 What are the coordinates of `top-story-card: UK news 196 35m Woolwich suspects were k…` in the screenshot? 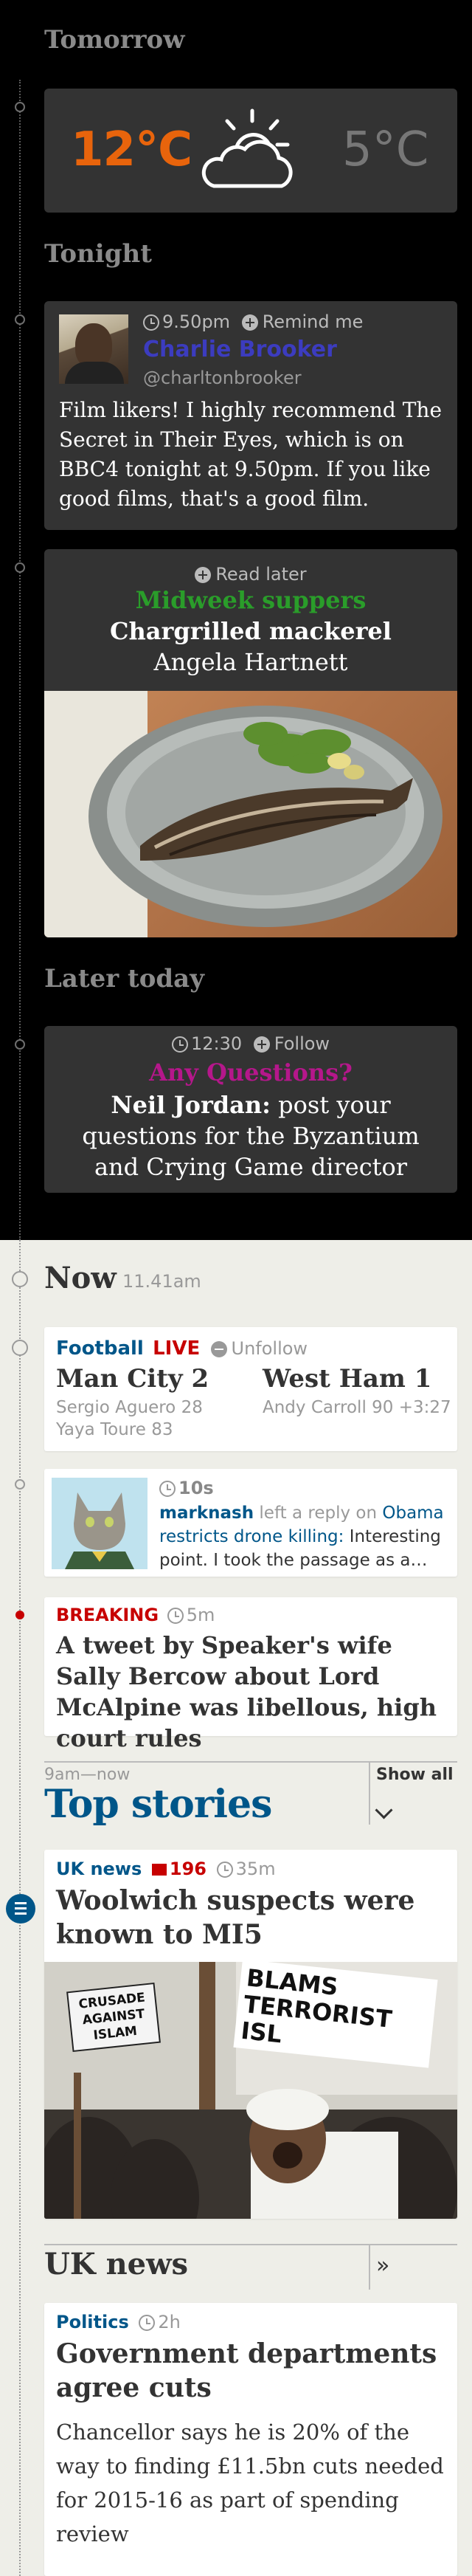 It's located at (251, 2035).